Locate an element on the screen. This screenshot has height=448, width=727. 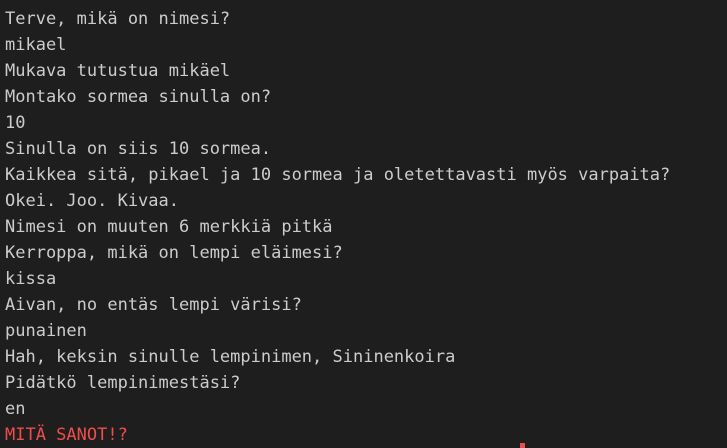
terminal-input-line: punainen is located at coordinates (46, 331).